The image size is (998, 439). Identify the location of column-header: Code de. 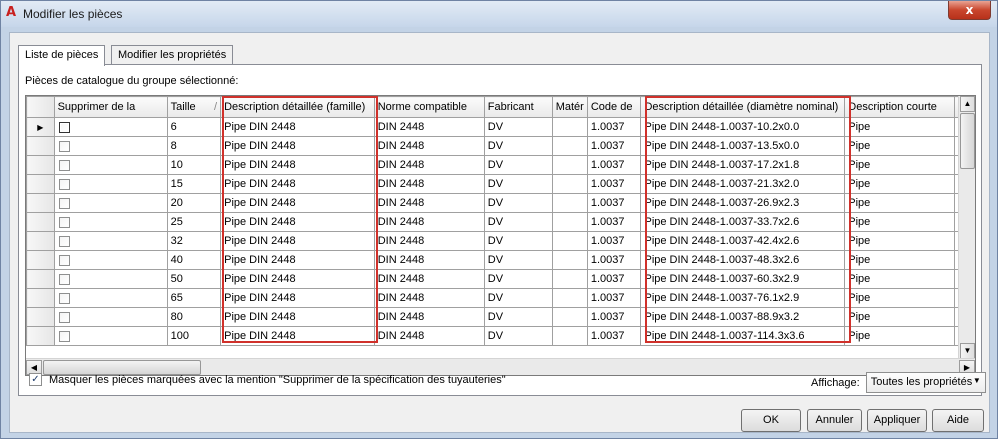
(614, 107).